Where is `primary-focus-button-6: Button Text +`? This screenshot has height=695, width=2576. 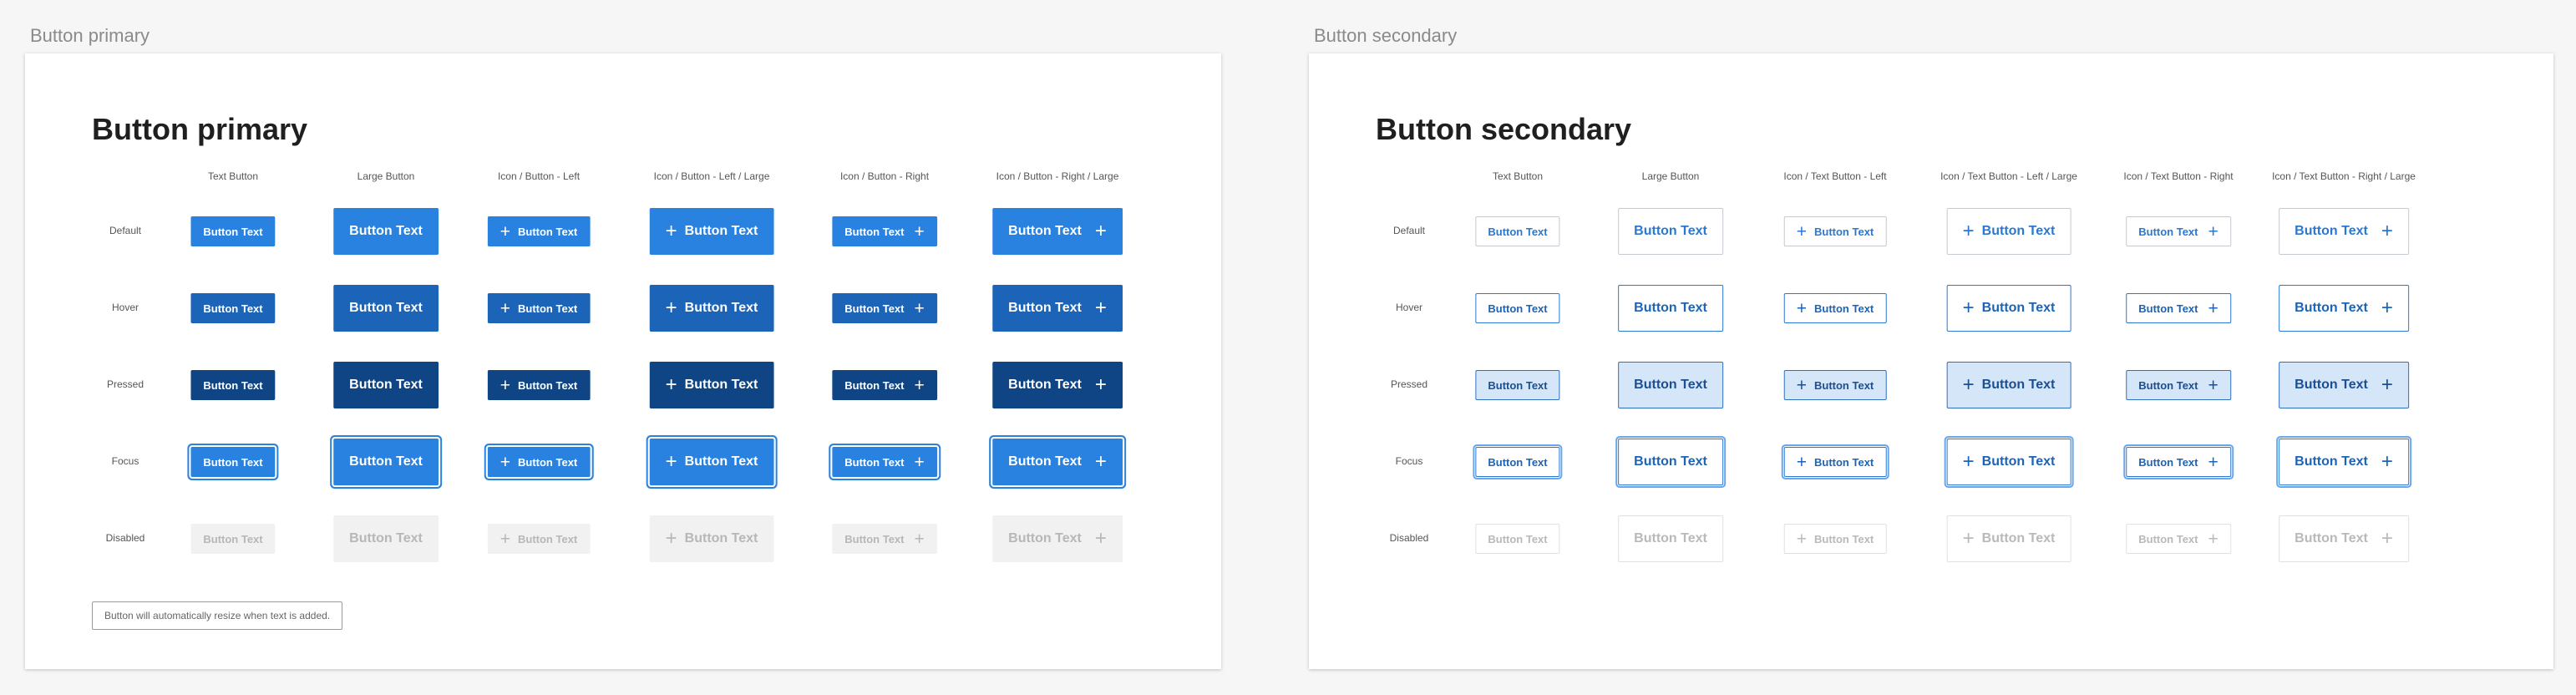
primary-focus-button-6: Button Text + is located at coordinates (1057, 462).